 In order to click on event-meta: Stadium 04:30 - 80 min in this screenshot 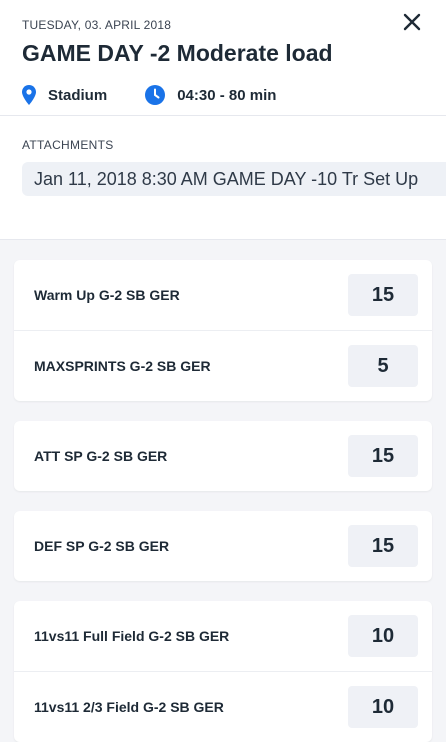, I will do `click(223, 95)`.